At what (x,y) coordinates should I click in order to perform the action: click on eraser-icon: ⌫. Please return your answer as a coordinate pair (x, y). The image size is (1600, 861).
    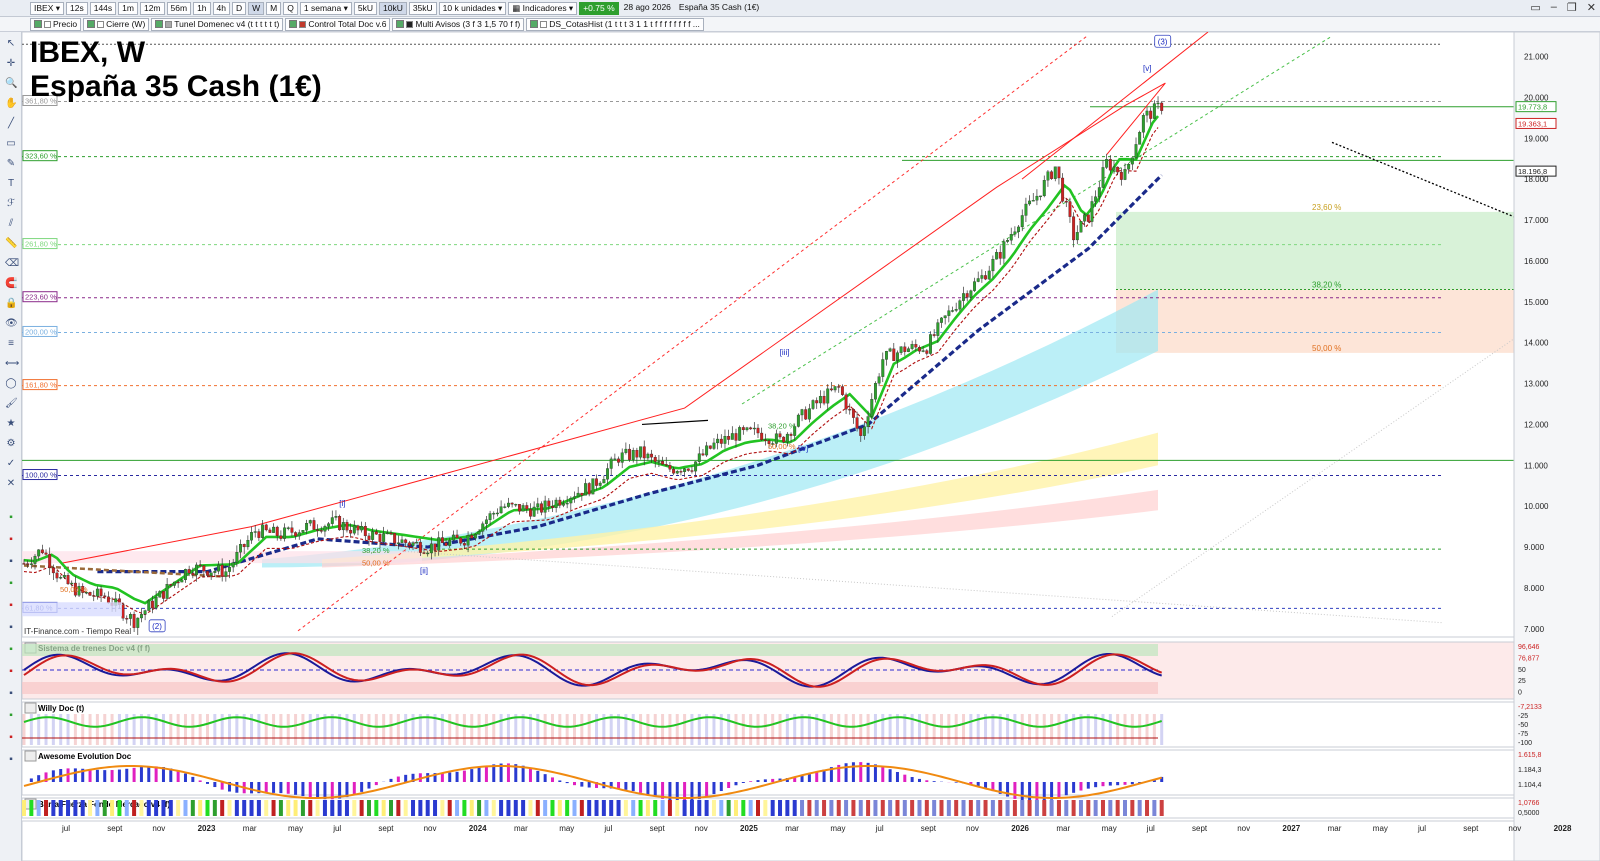
    Looking at the image, I should click on (12, 264).